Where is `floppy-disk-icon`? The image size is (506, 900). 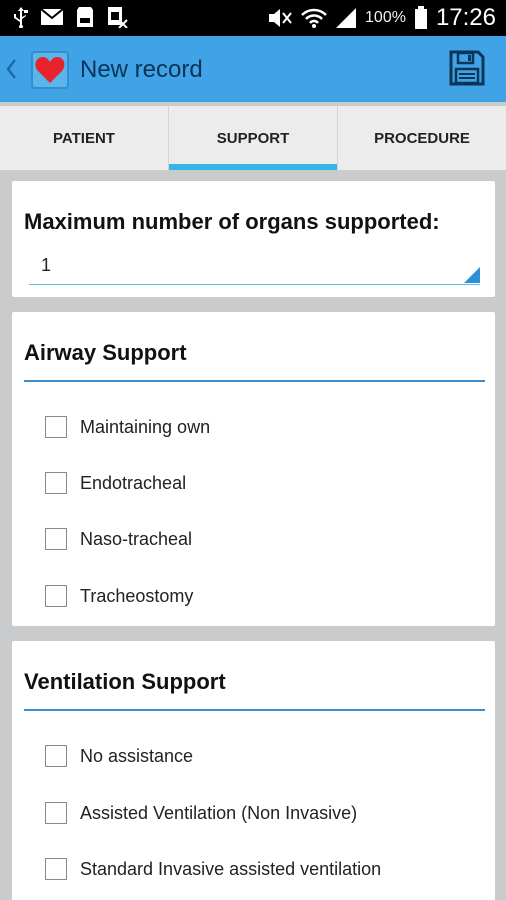 floppy-disk-icon is located at coordinates (467, 68).